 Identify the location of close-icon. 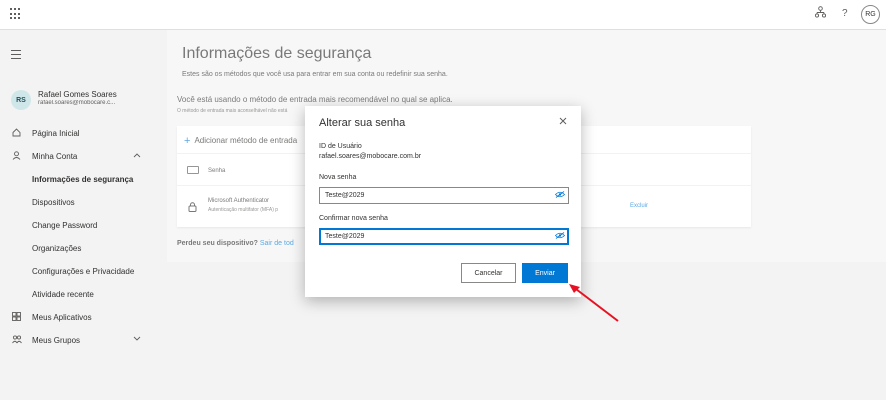
(563, 122).